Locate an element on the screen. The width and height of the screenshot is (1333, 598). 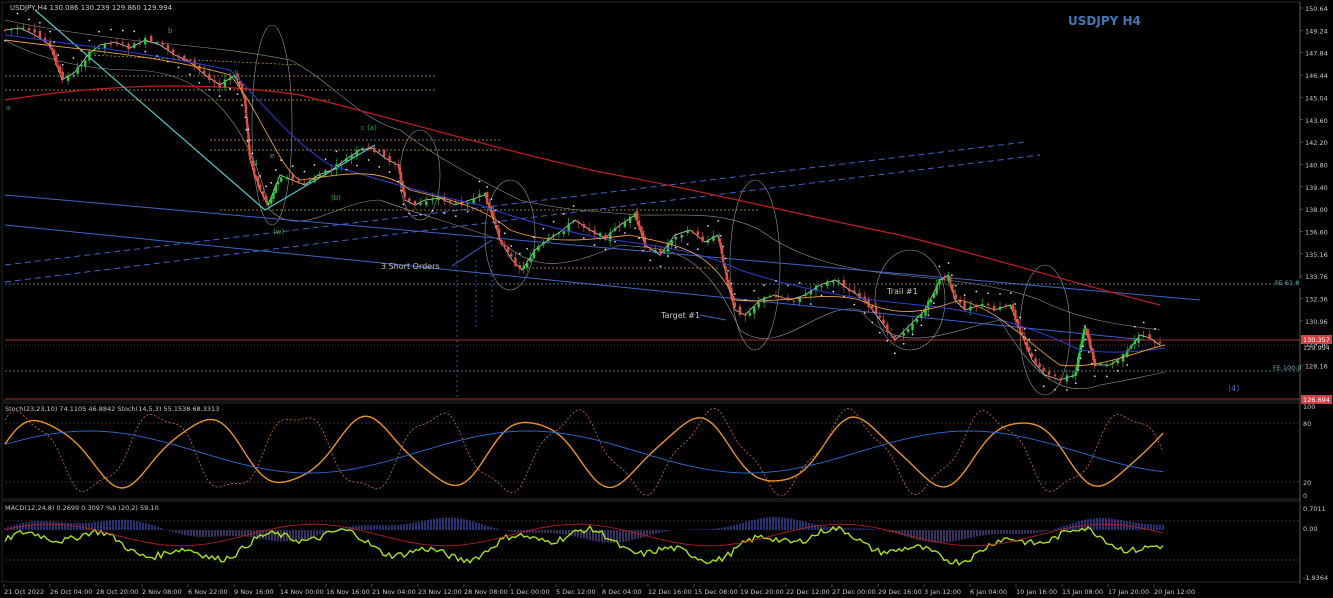
time-tick-label: 29 Dec 16:00 is located at coordinates (900, 592).